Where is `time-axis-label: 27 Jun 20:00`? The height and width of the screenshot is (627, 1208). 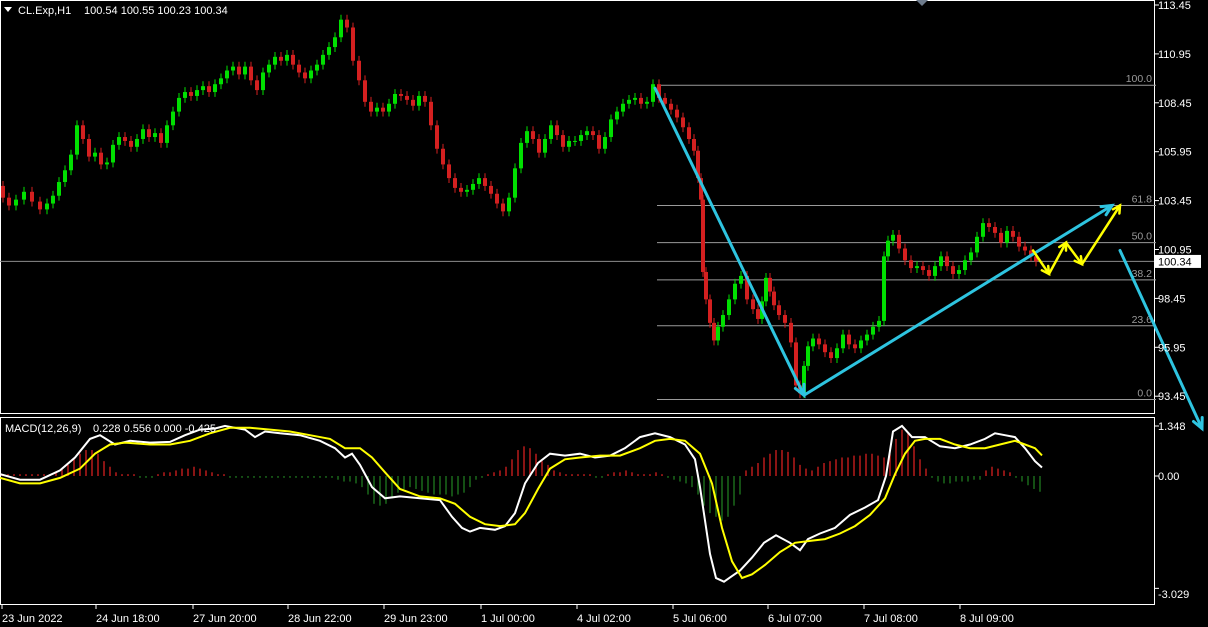 time-axis-label: 27 Jun 20:00 is located at coordinates (225, 619).